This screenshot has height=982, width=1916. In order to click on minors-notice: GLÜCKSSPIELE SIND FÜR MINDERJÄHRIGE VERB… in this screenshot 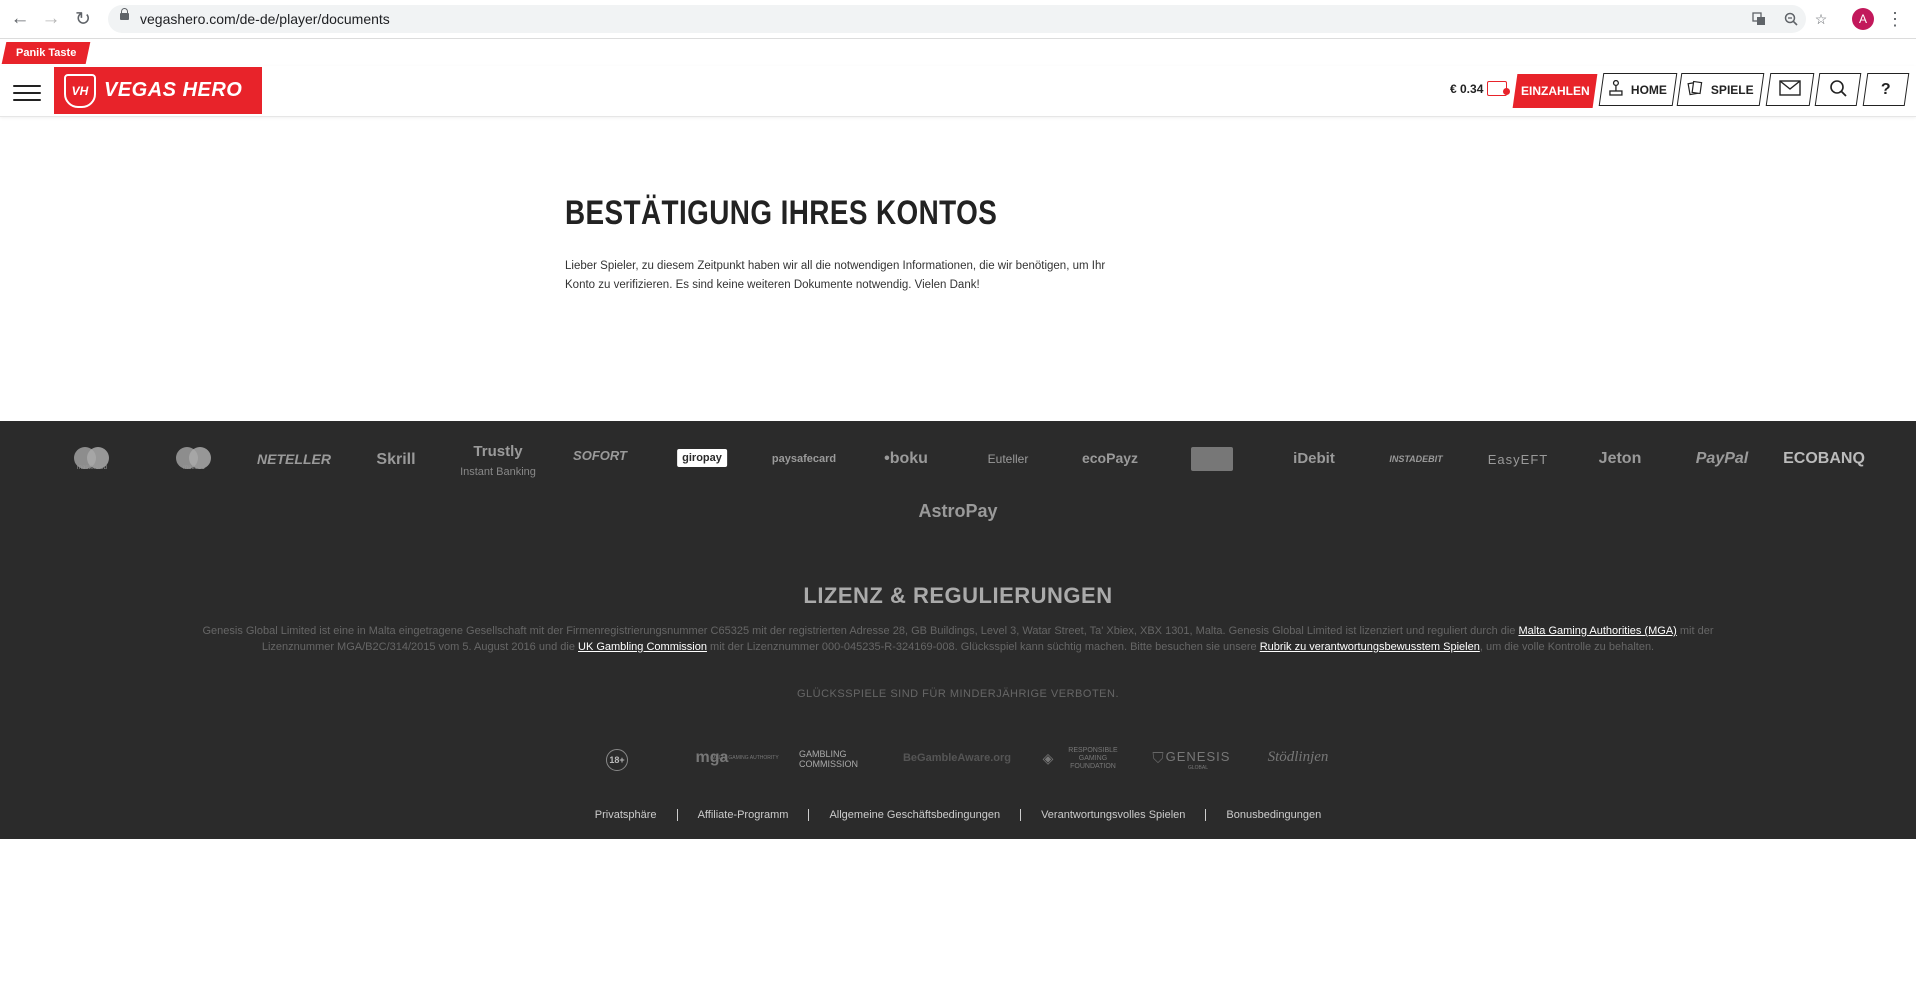, I will do `click(958, 694)`.